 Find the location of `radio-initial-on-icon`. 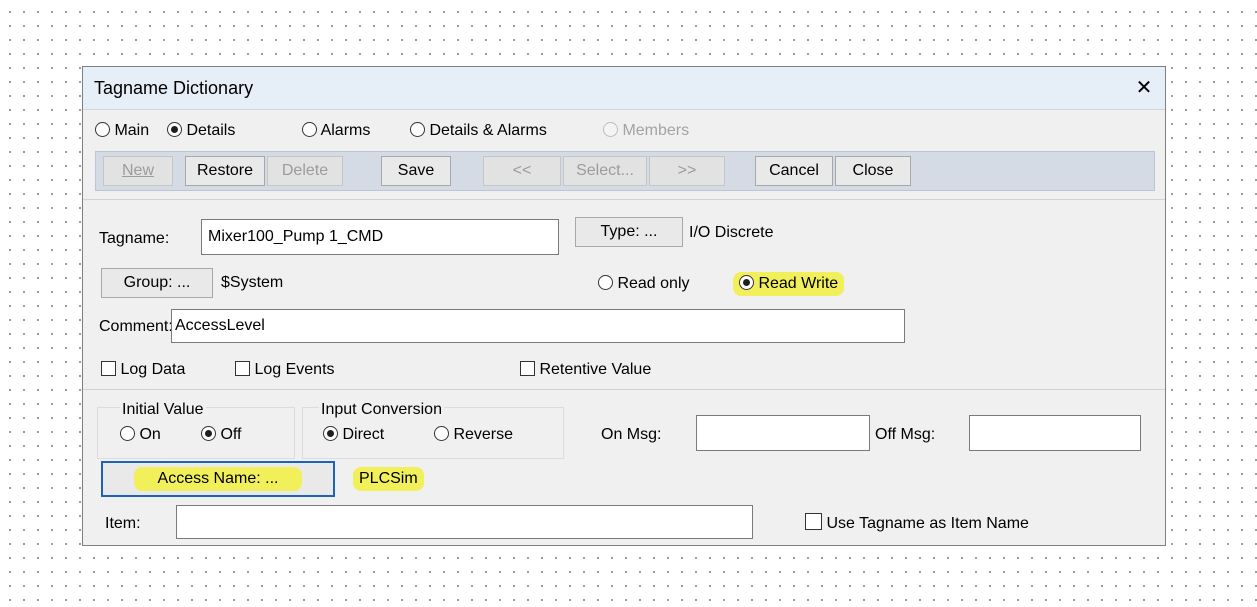

radio-initial-on-icon is located at coordinates (127, 433).